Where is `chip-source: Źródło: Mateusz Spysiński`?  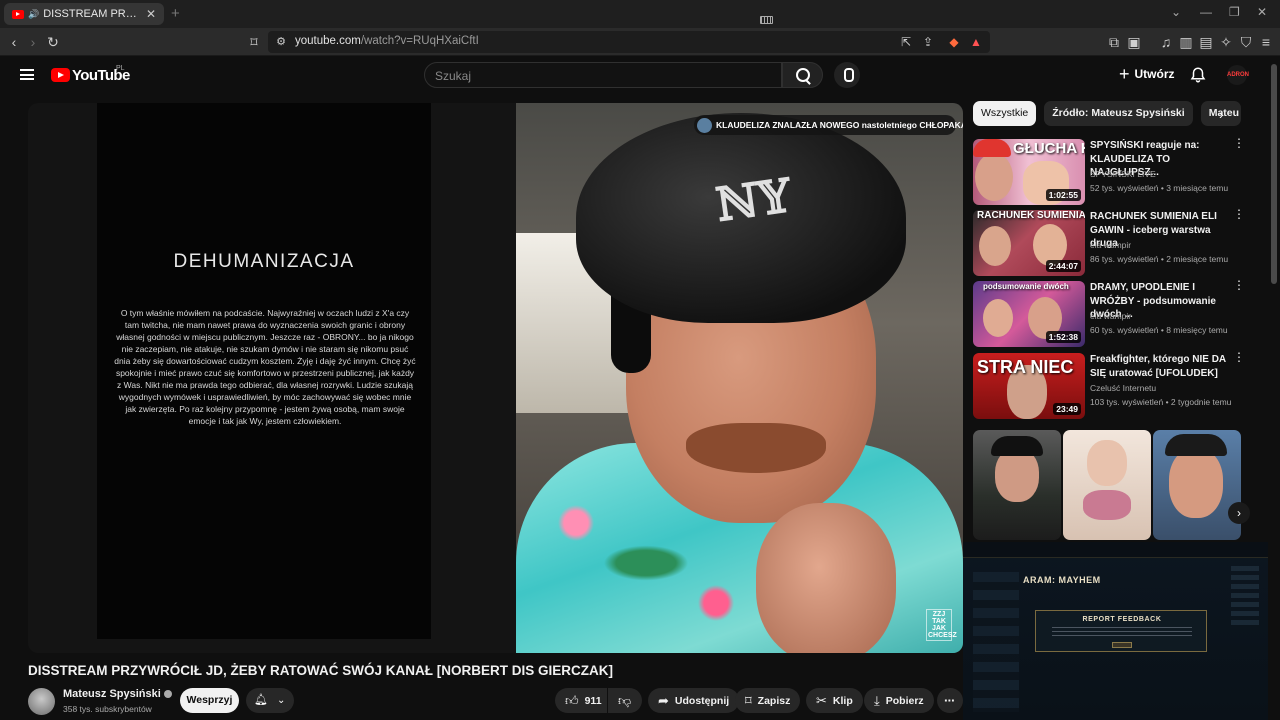 chip-source: Źródło: Mateusz Spysiński is located at coordinates (1118, 113).